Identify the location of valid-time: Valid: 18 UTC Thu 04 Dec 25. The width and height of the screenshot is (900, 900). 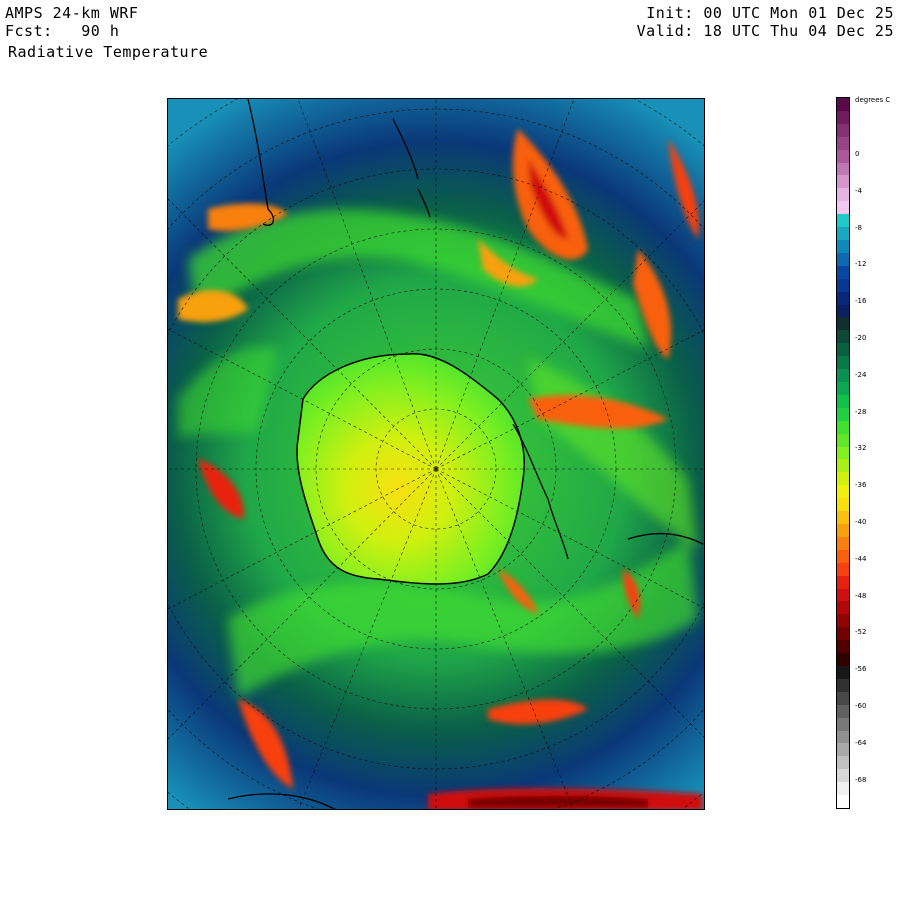
(765, 31).